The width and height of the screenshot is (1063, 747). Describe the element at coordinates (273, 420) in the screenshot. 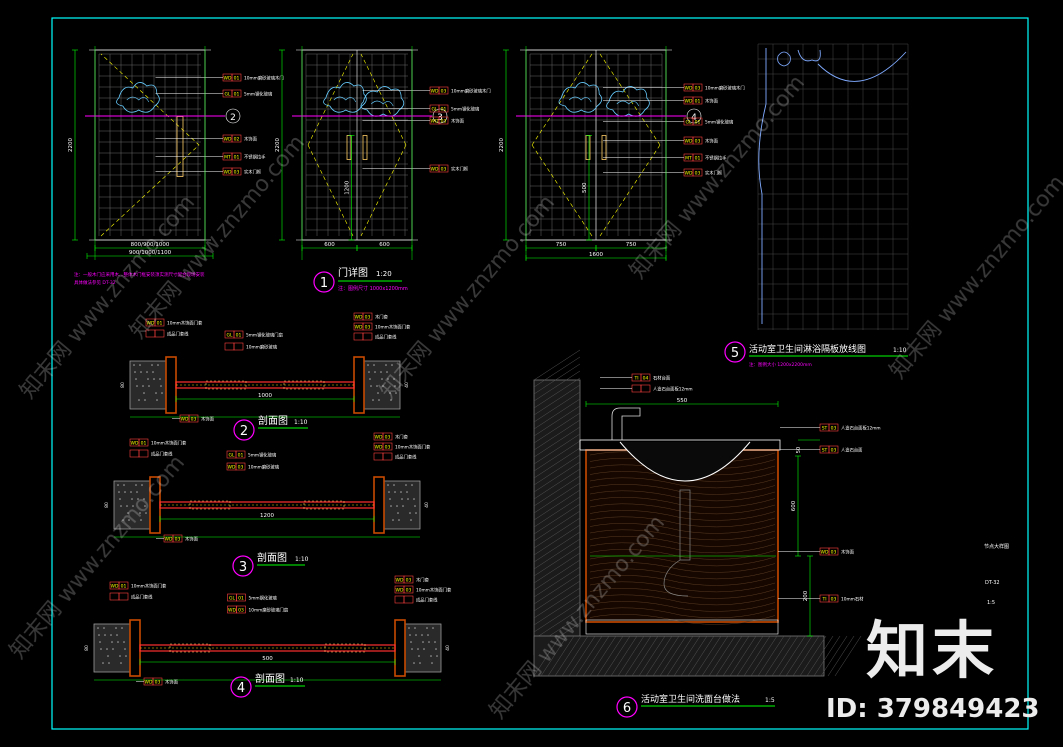

I see `svg-text: 剖面图` at that location.